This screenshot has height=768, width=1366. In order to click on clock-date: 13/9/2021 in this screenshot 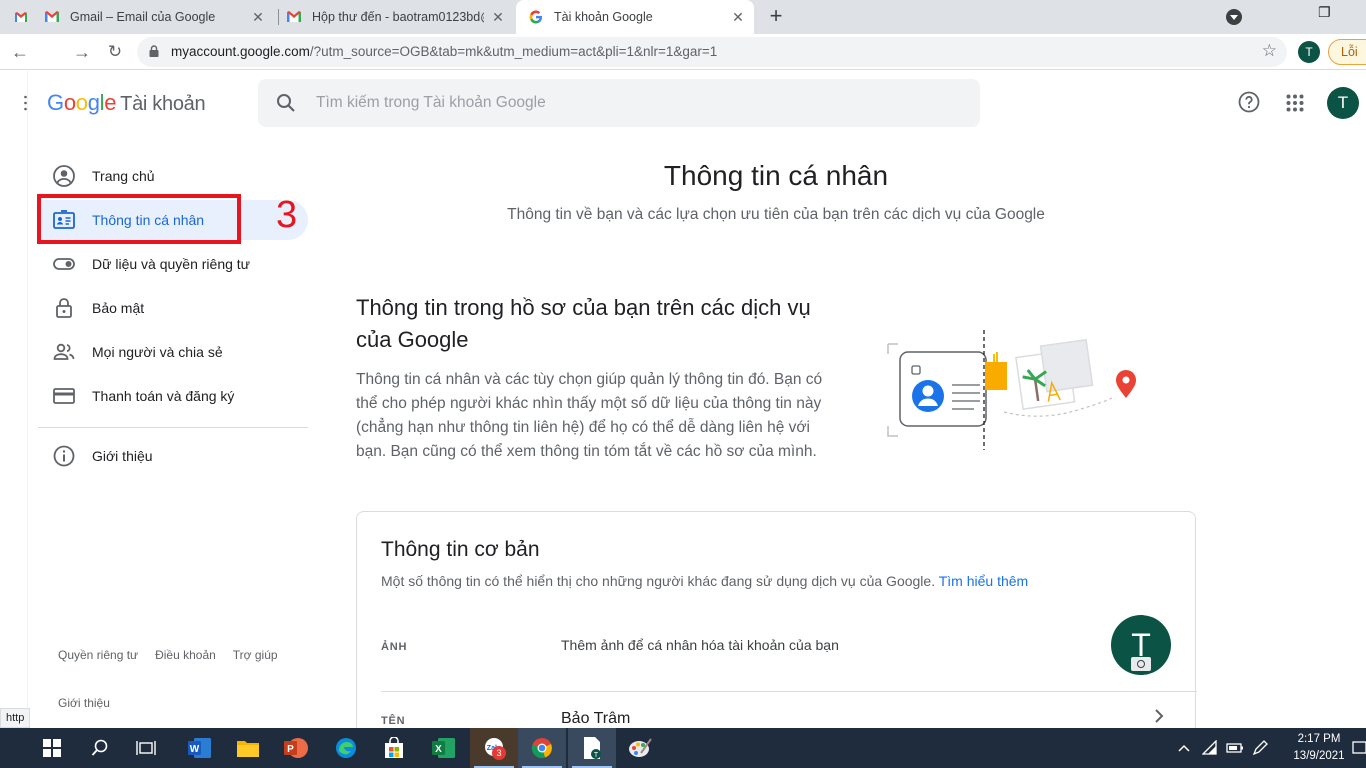, I will do `click(1319, 756)`.